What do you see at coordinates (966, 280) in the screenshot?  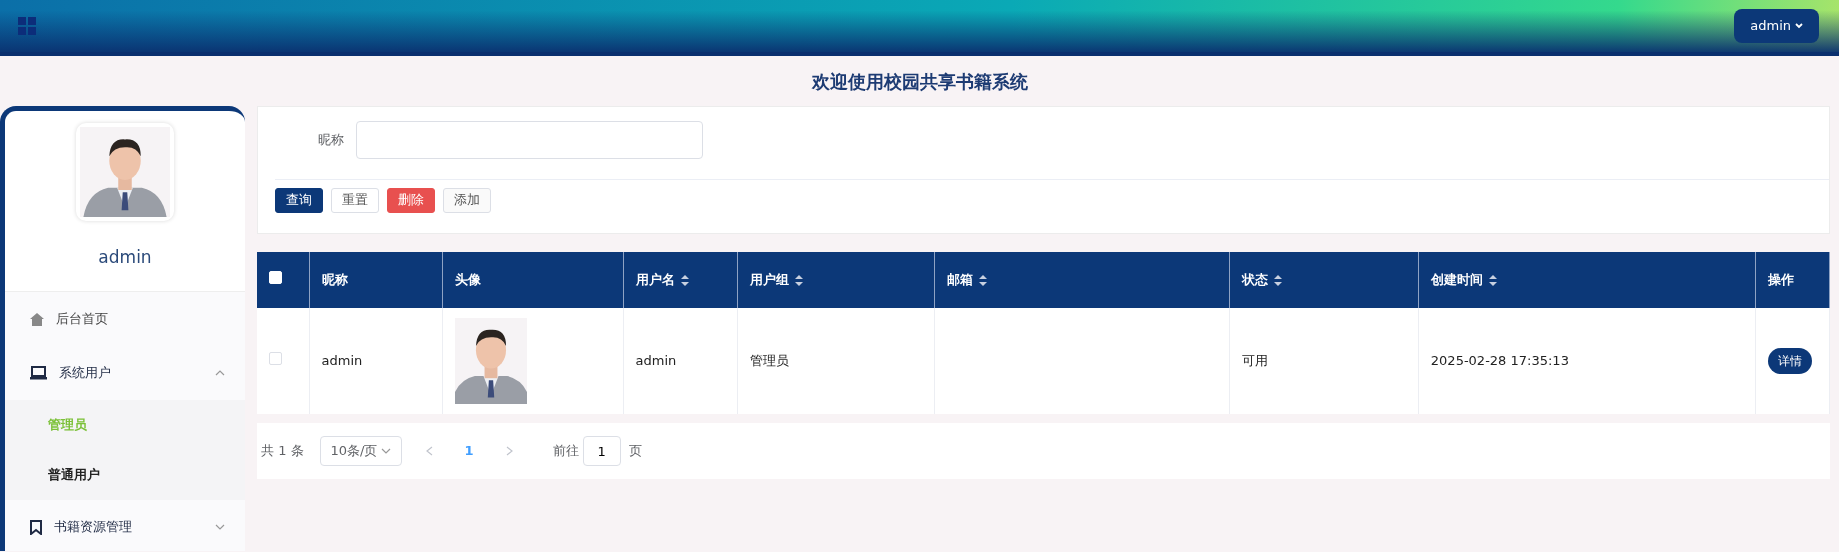 I see `column-header: 邮箱` at bounding box center [966, 280].